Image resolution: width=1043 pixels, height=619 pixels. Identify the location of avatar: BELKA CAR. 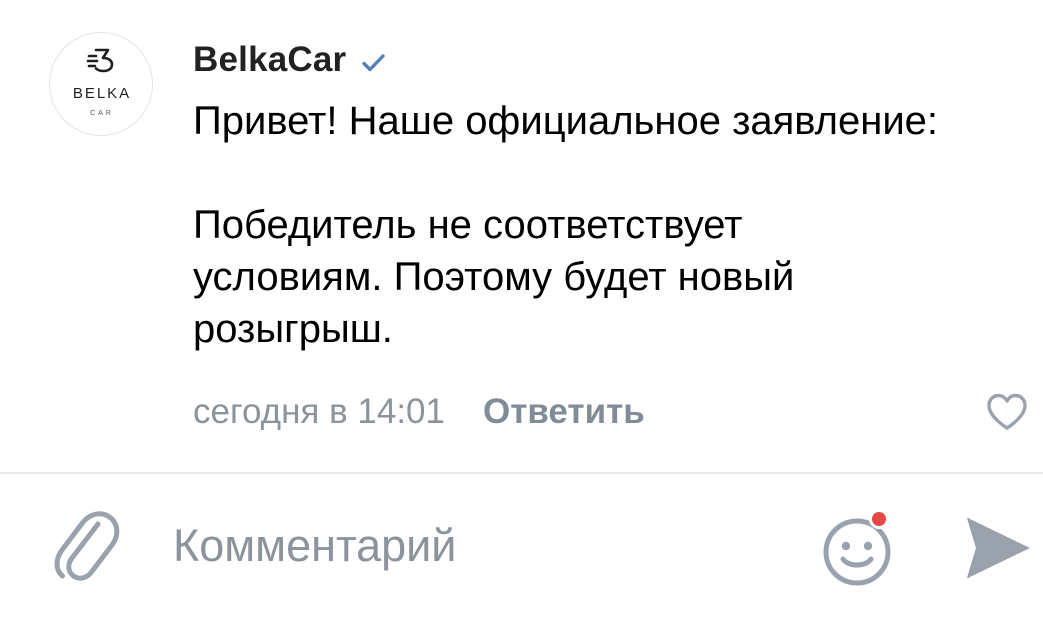
(101, 84).